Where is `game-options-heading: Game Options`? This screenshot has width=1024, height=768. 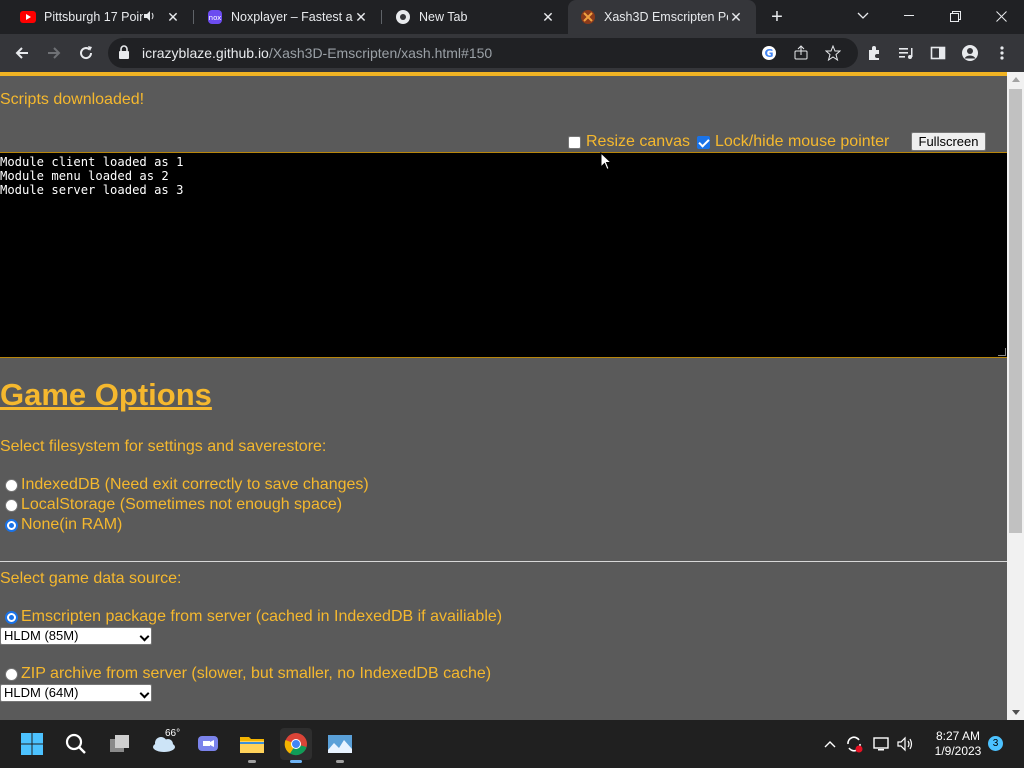 game-options-heading: Game Options is located at coordinates (106, 394).